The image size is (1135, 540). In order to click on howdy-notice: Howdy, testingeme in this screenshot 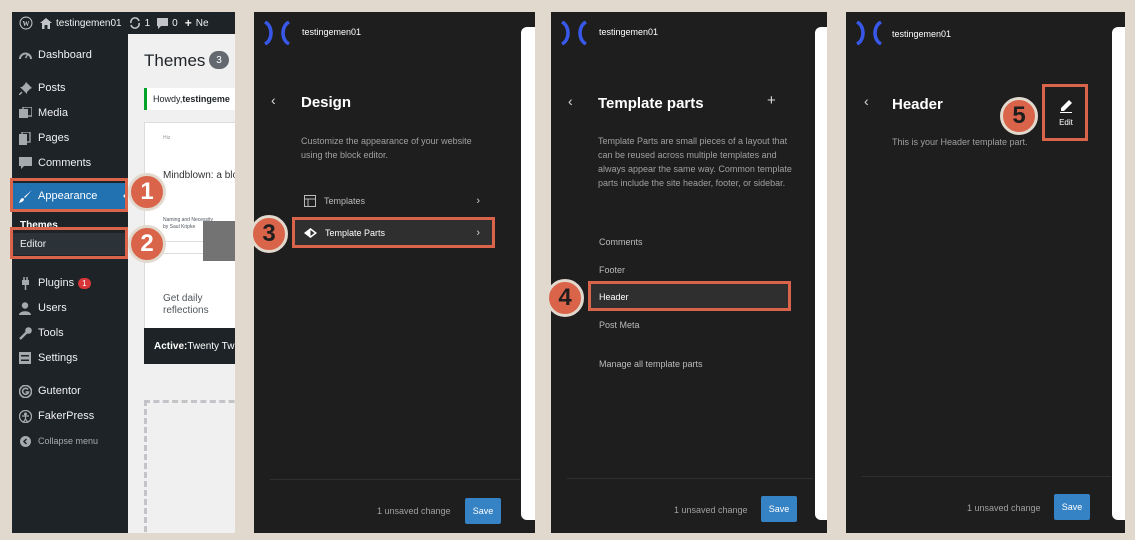, I will do `click(189, 99)`.